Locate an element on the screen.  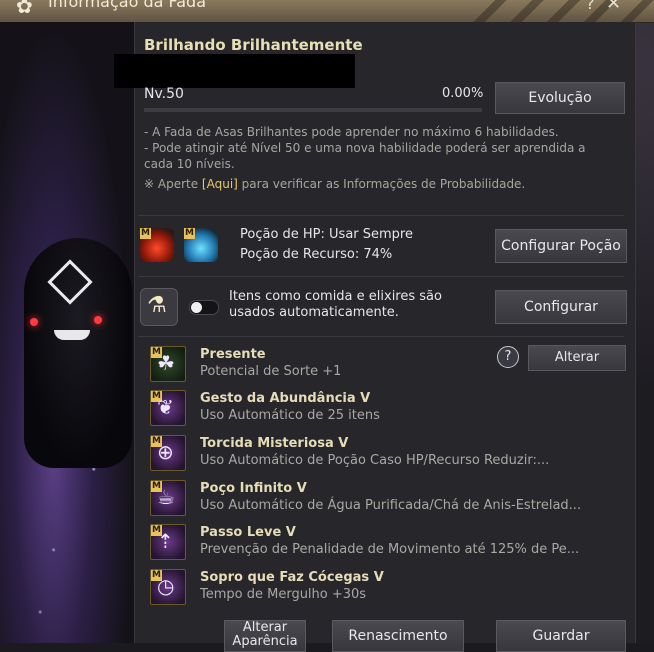
exp-bar is located at coordinates (313, 110).